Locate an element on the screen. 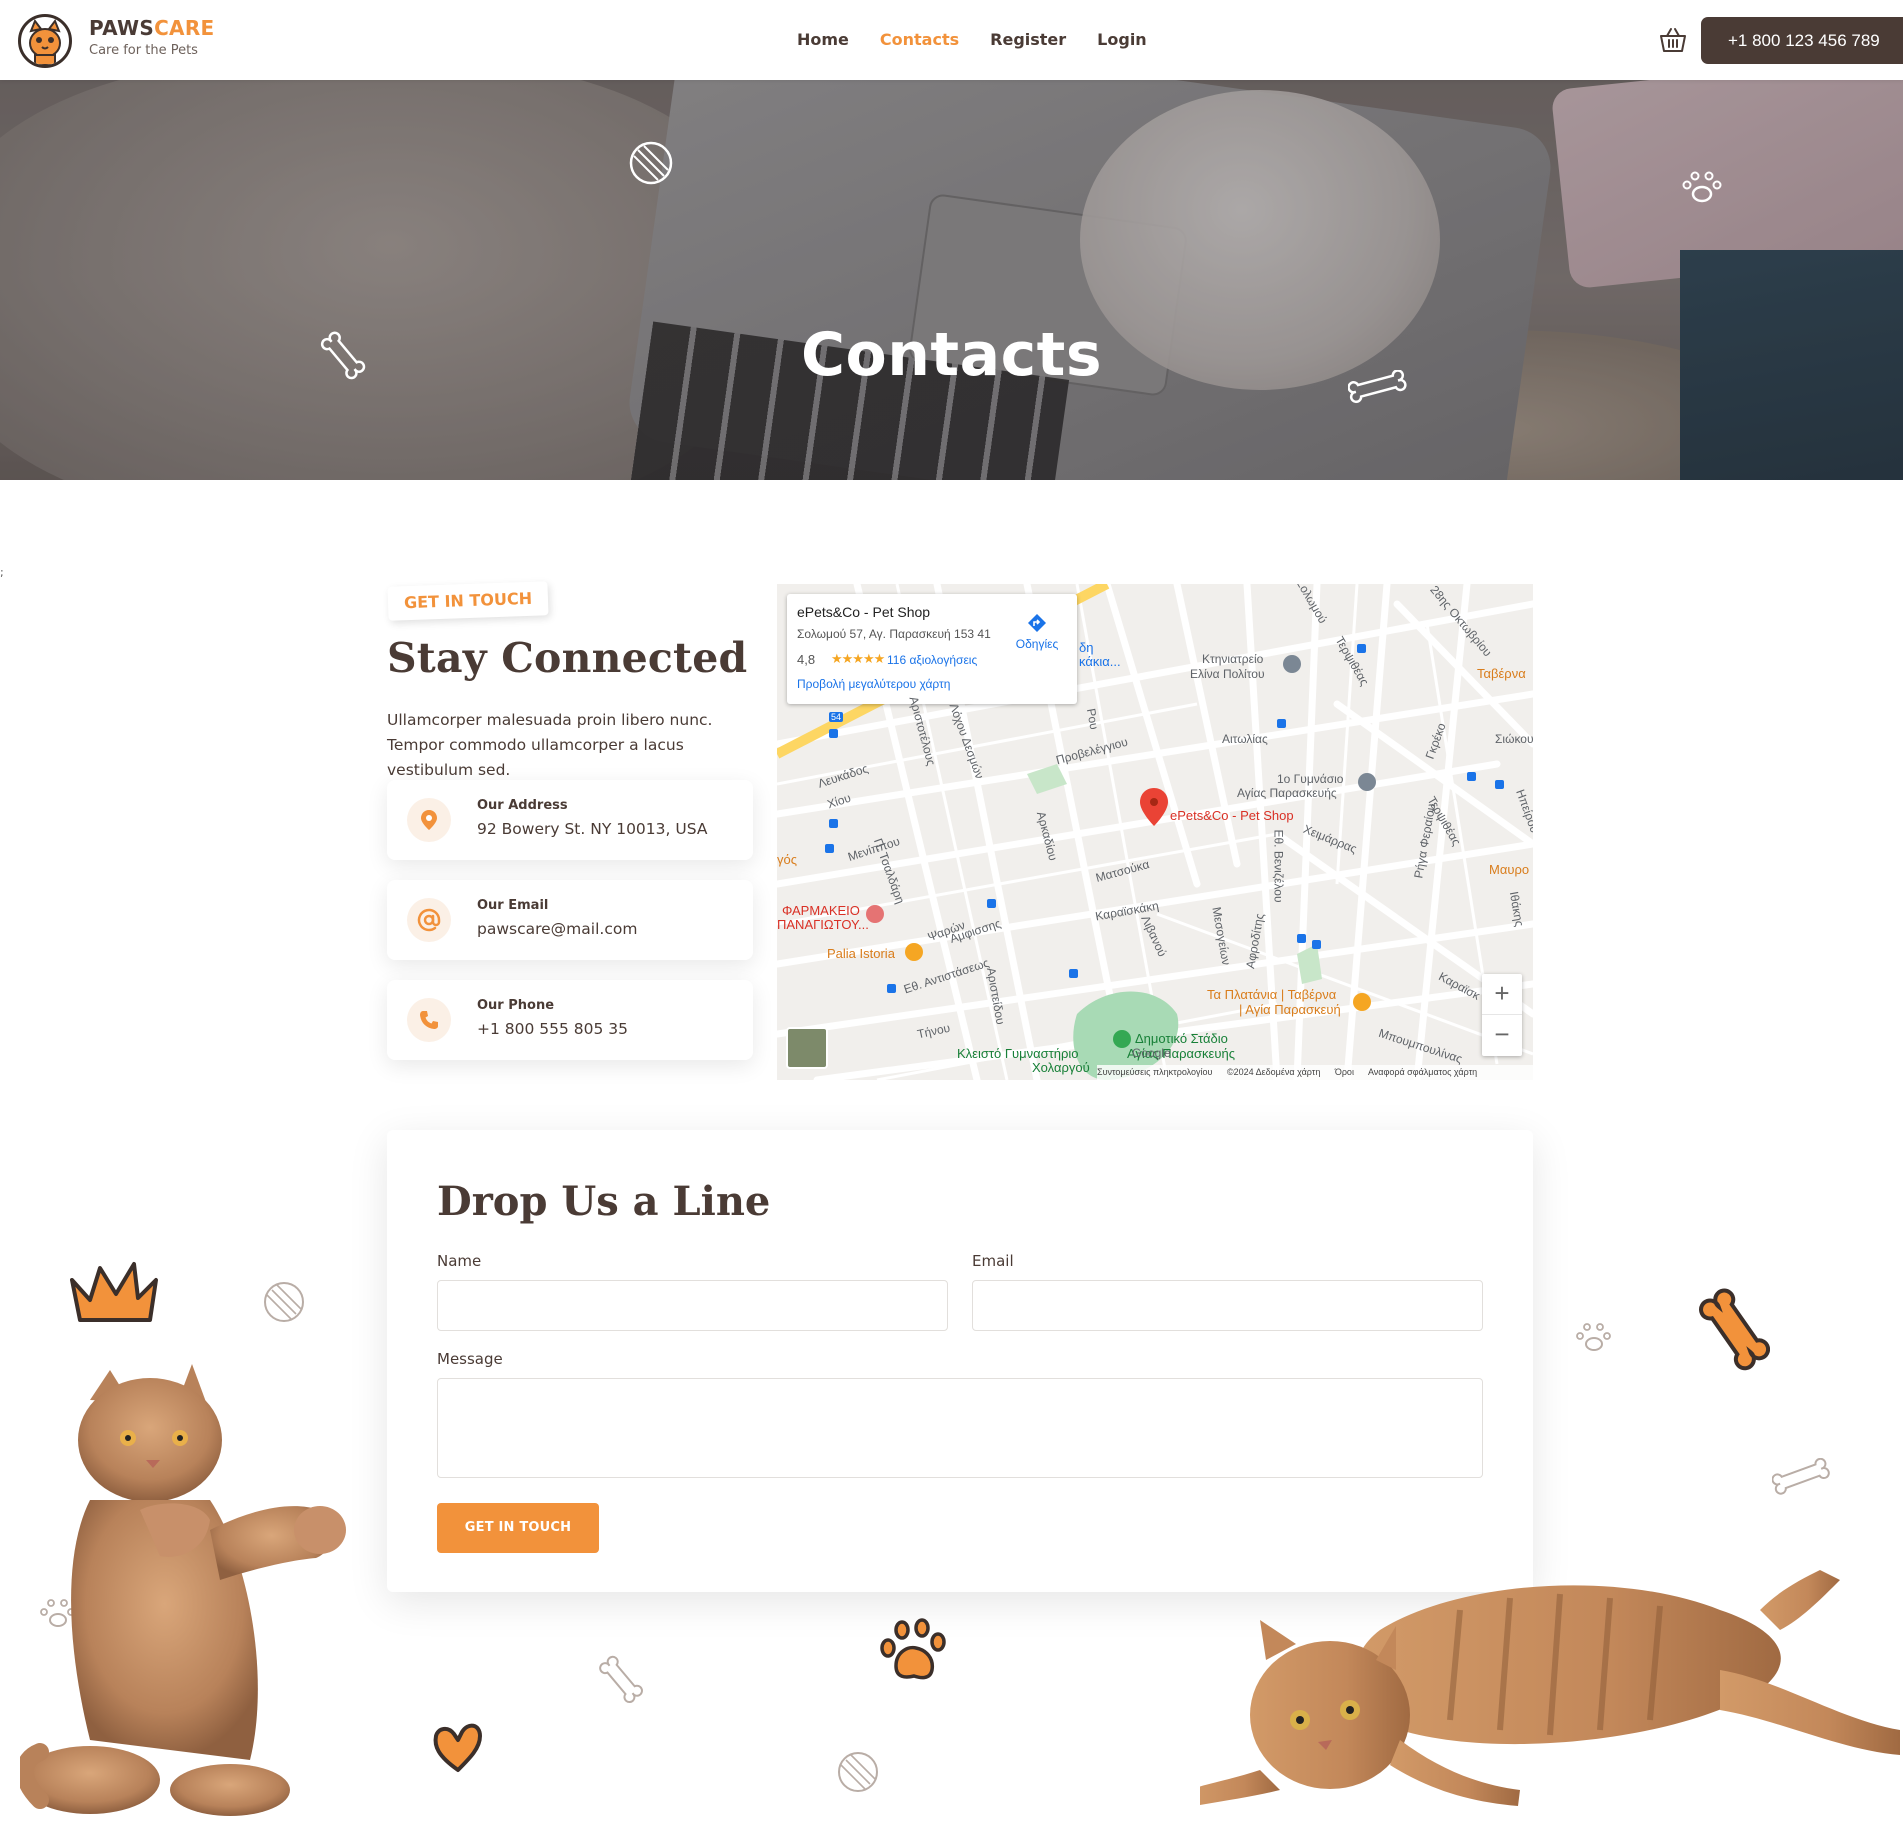 The width and height of the screenshot is (1903, 1846). map-report-link: Αναφορά σφάλματος χάρτη is located at coordinates (1422, 1072).